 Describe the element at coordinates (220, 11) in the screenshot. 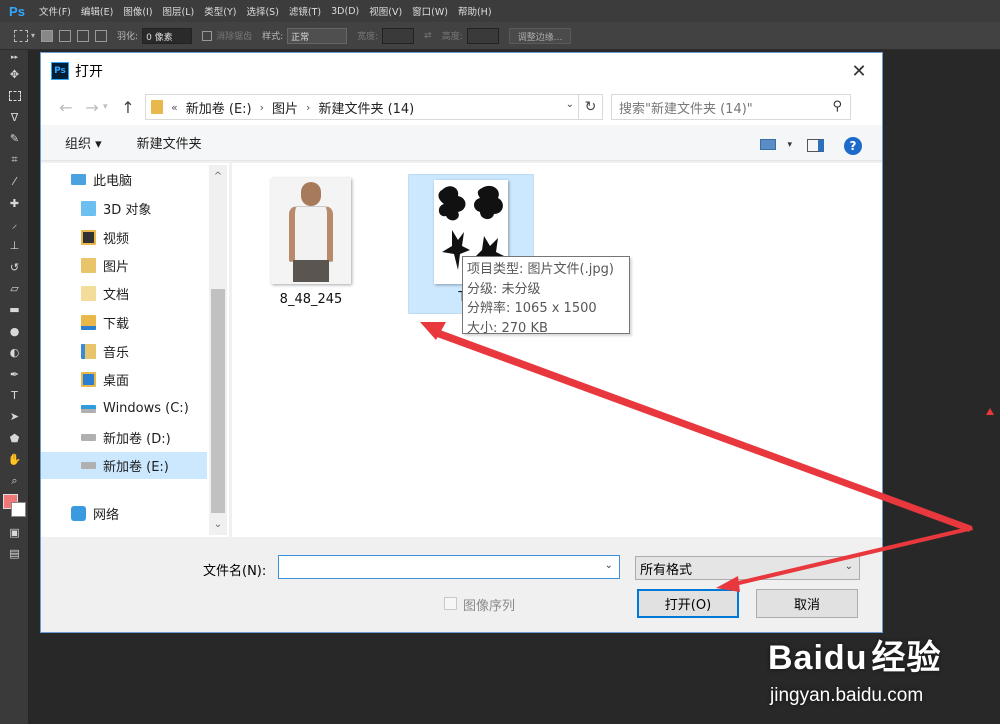

I see `menu-type: 类型(Y)` at that location.